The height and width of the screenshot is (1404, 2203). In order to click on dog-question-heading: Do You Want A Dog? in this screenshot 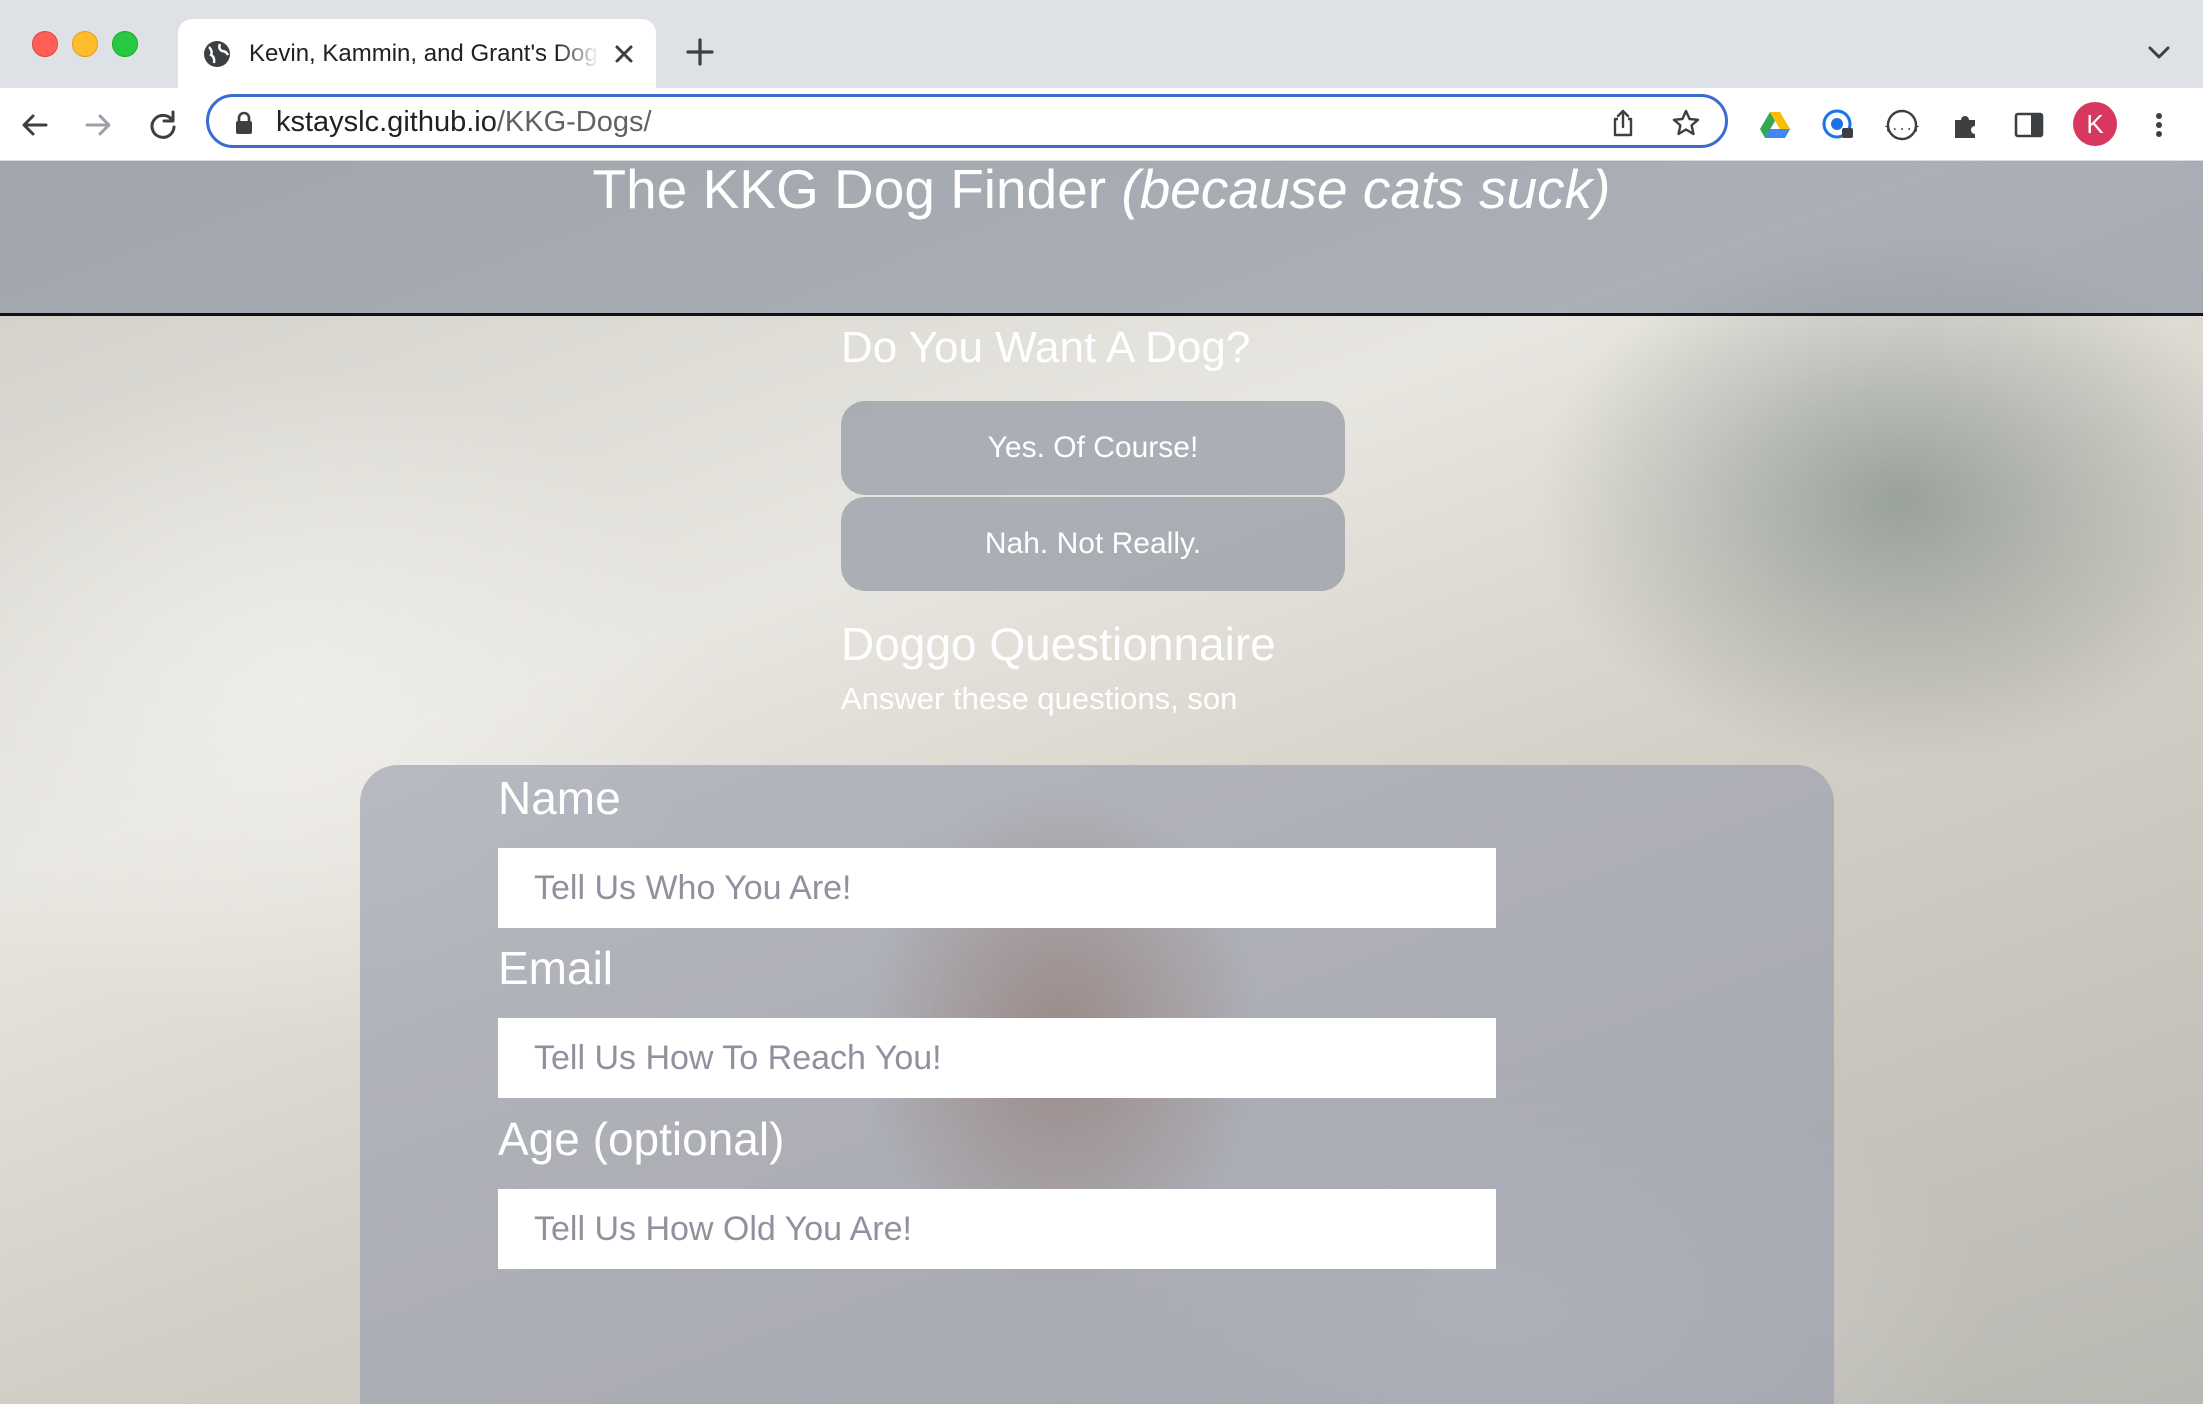, I will do `click(1046, 347)`.